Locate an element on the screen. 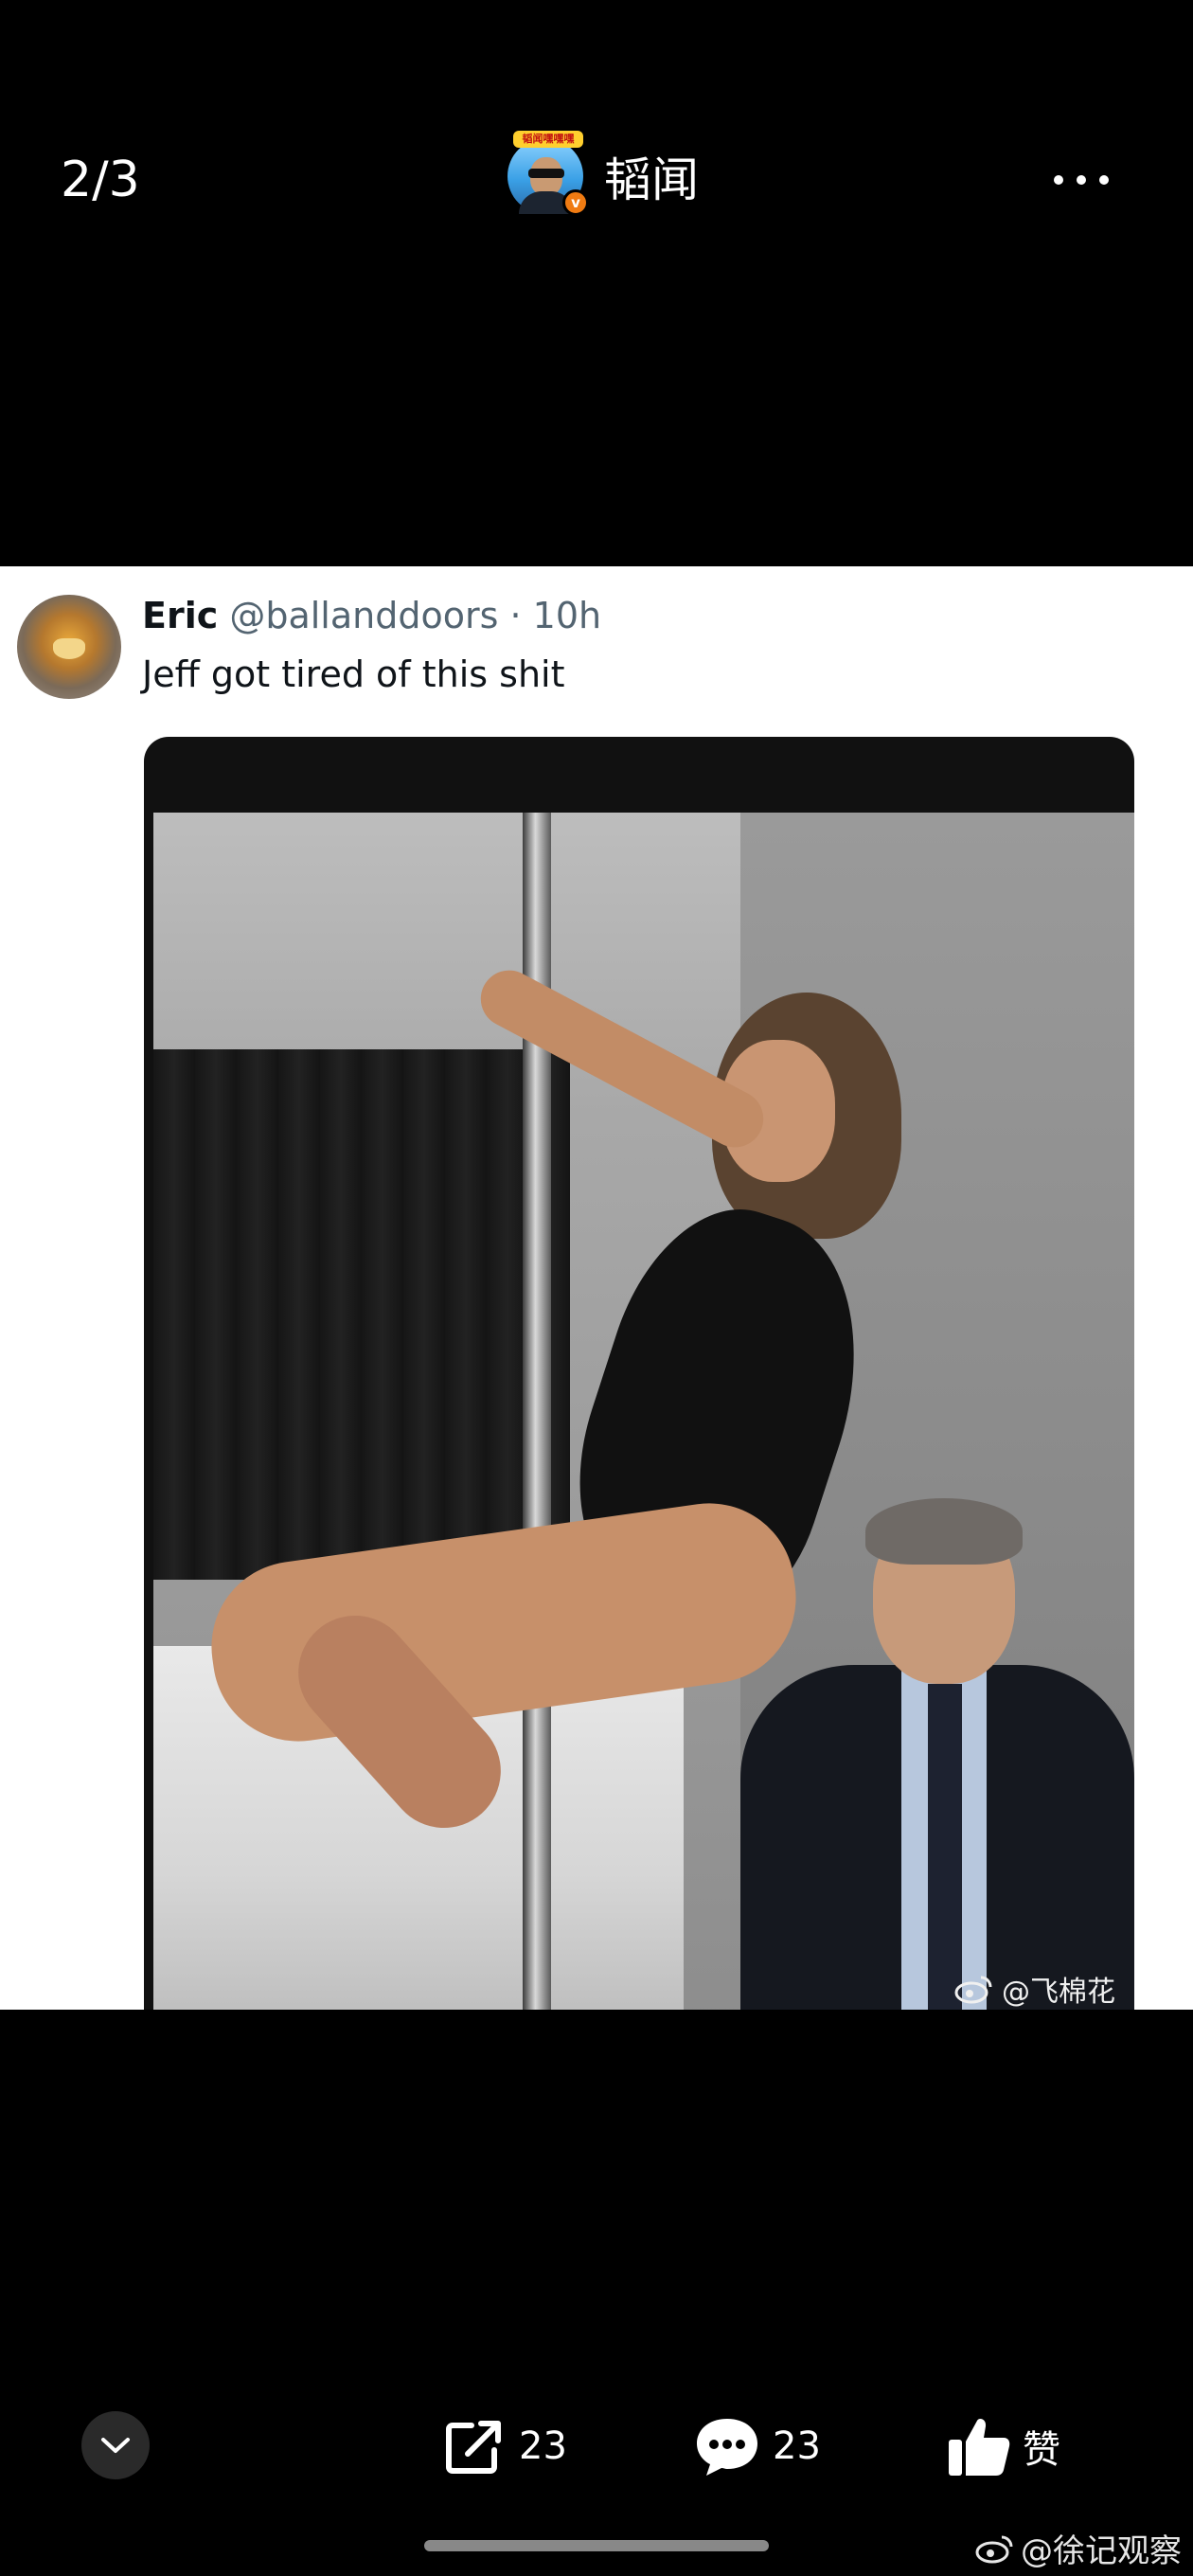  author-avatar: 韬闻嘿嘿嘿 v is located at coordinates (548, 173).